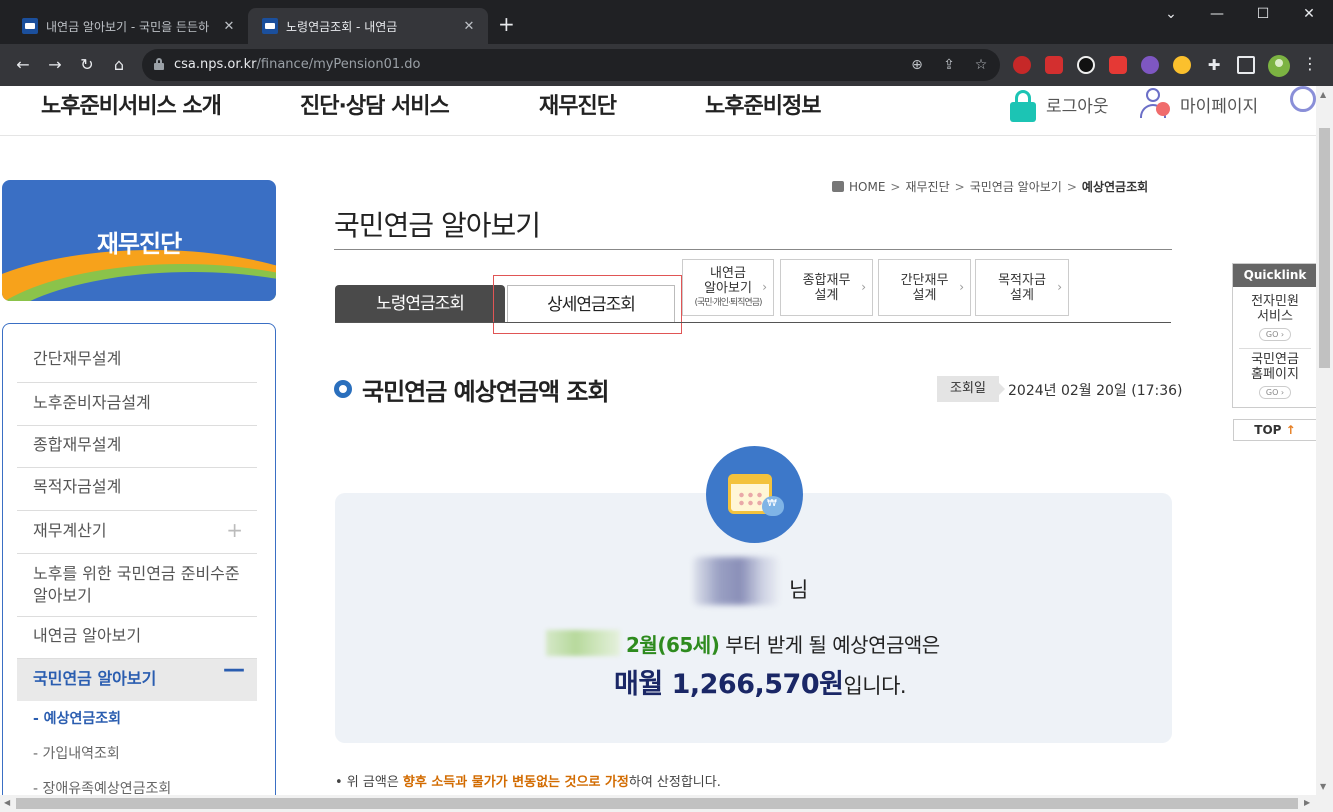 The image size is (1333, 812). I want to click on extension-forward-icon, so click(1118, 65).